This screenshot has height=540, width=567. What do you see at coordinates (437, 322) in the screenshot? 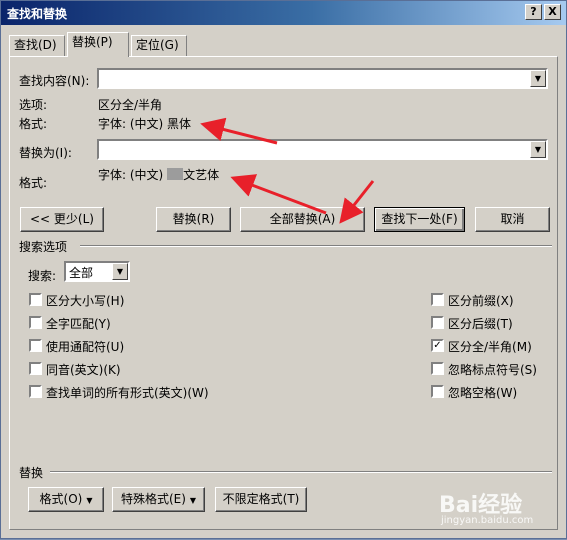
I see `match-suffix-checkbox` at bounding box center [437, 322].